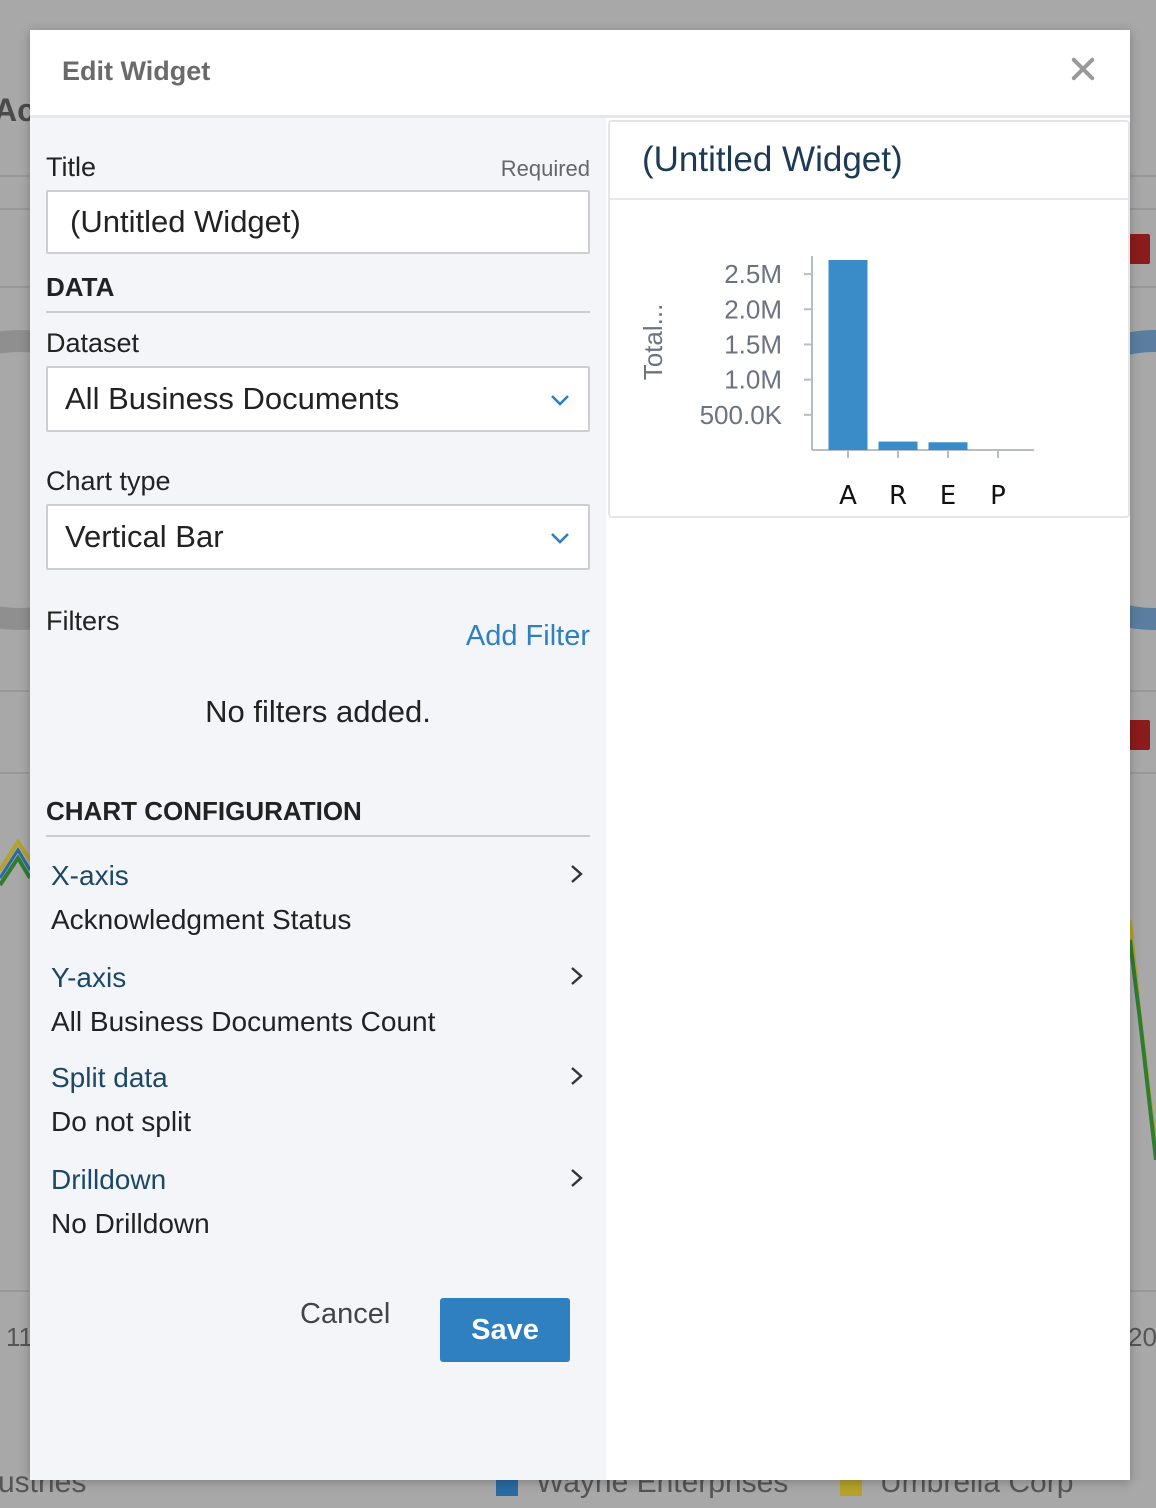 The width and height of the screenshot is (1156, 1508). I want to click on background-tick: 20, so click(1142, 1337).